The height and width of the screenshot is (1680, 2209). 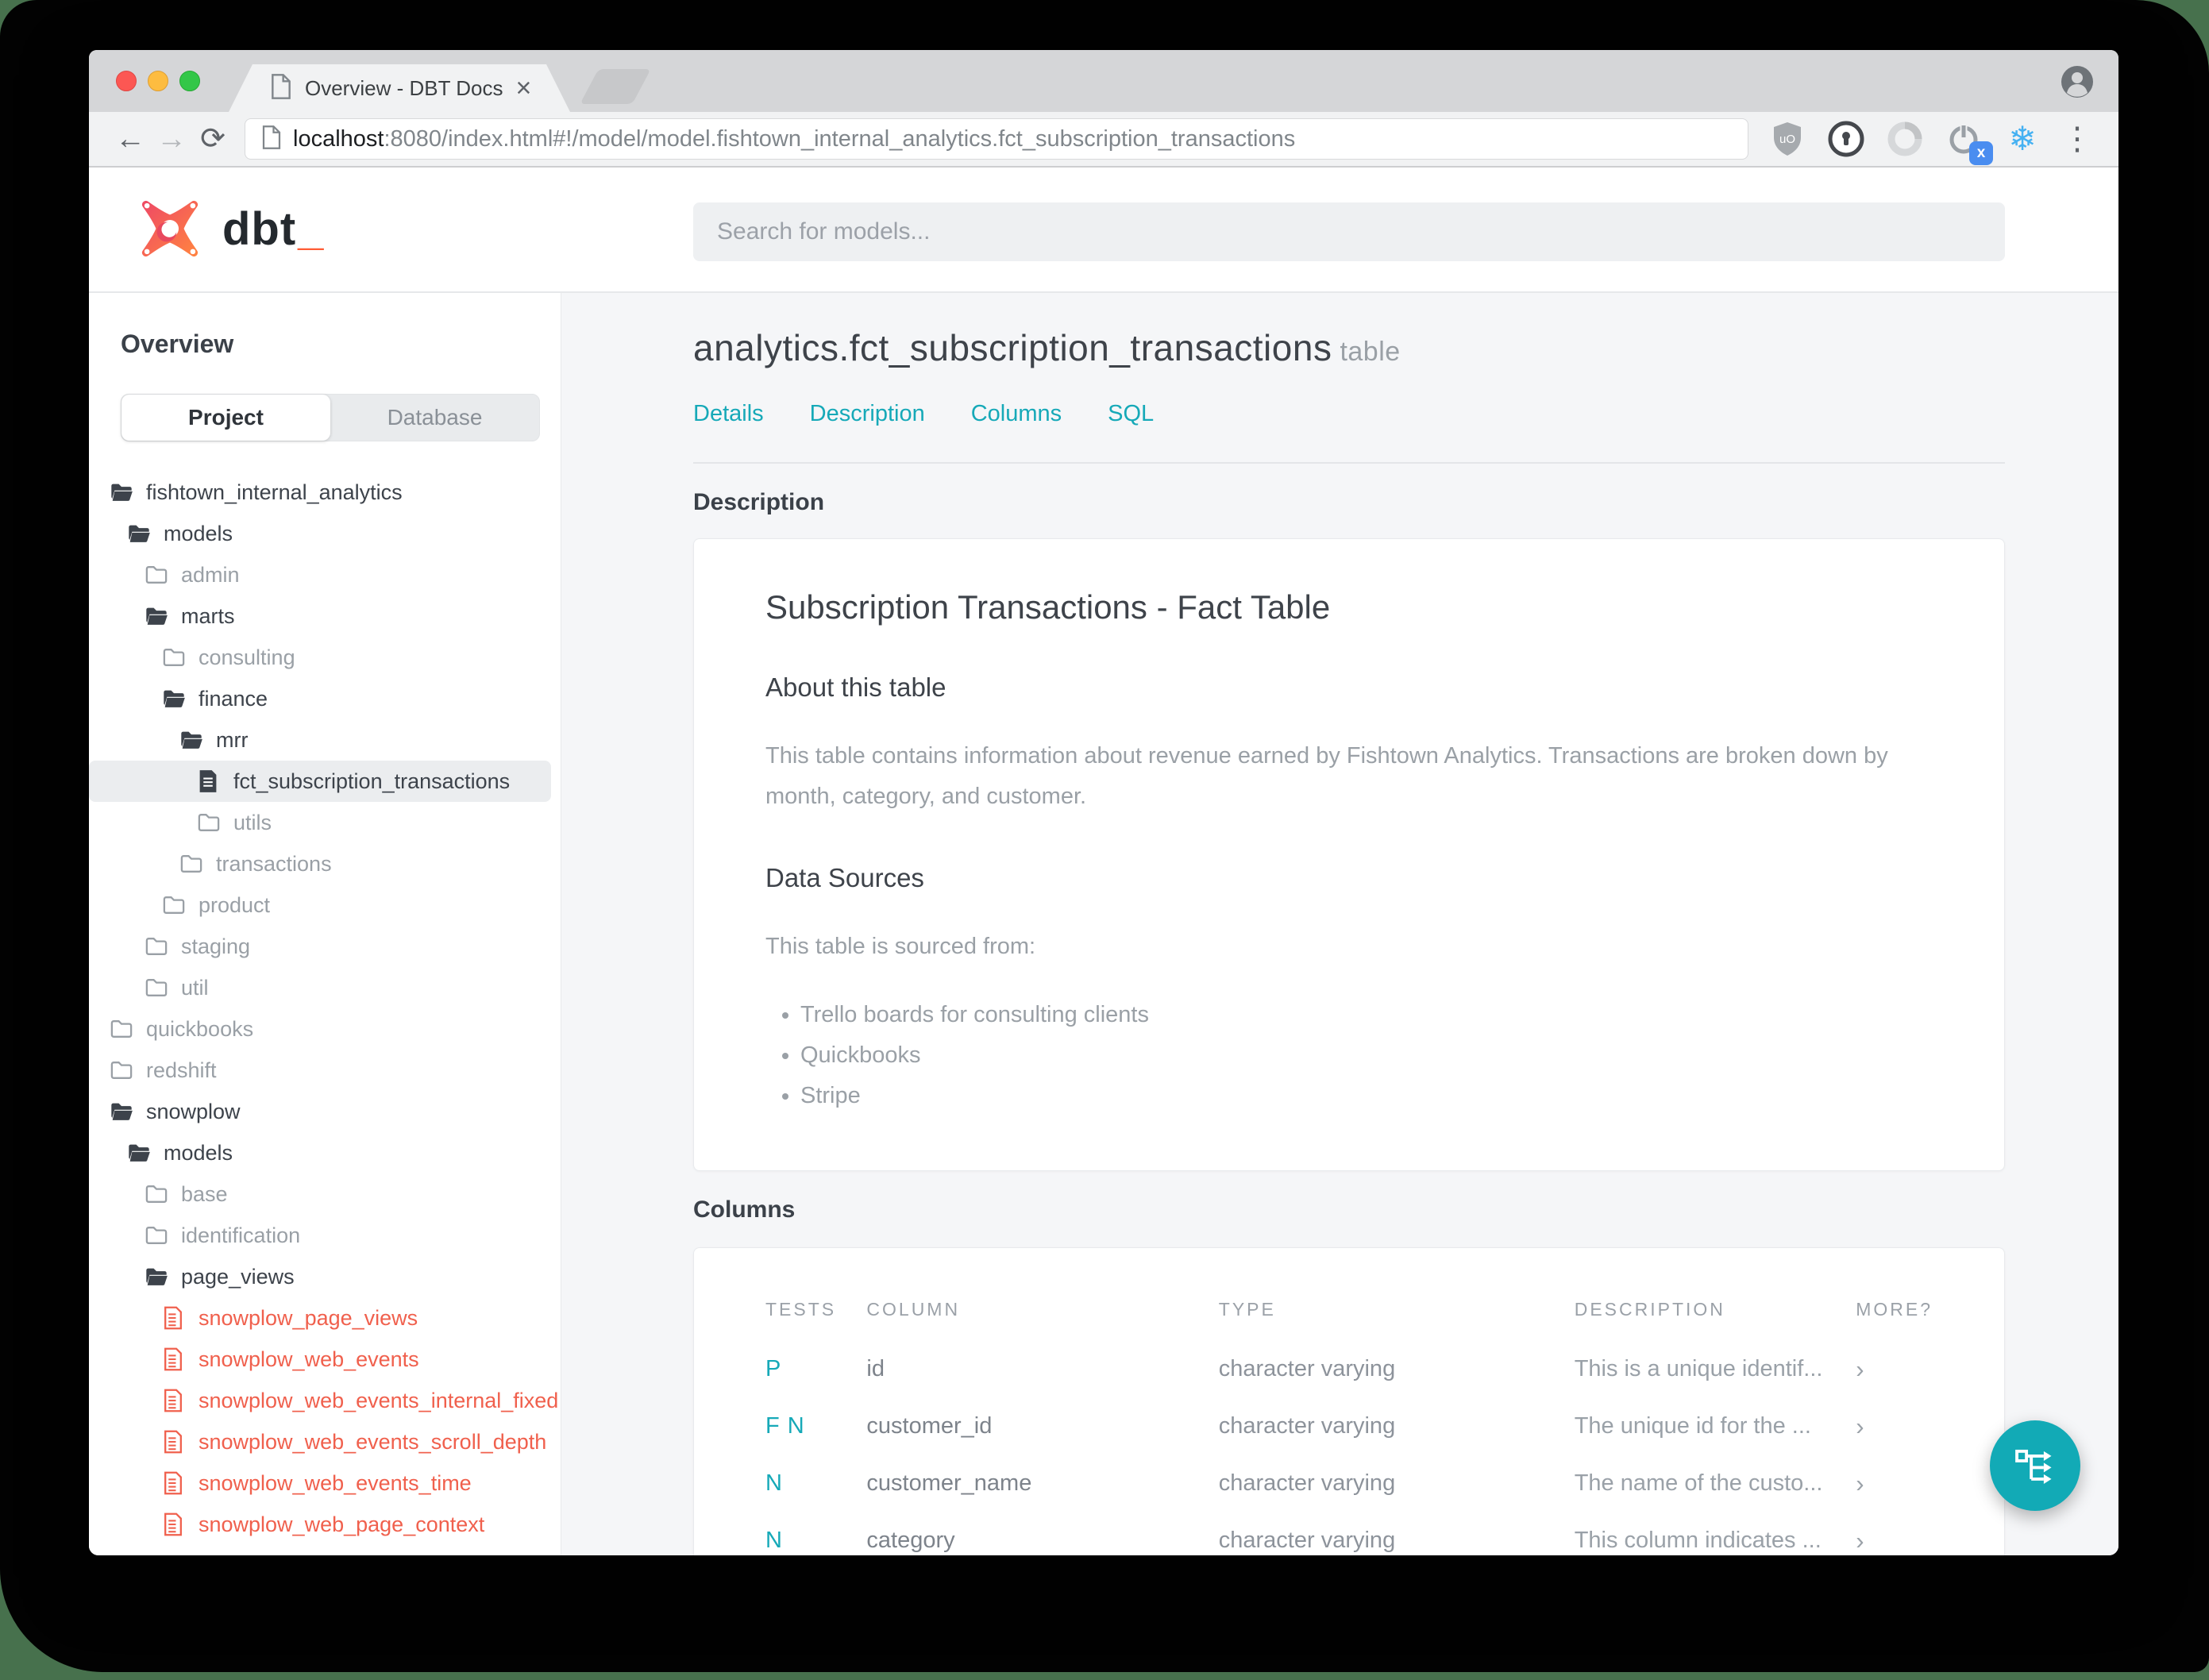 What do you see at coordinates (379, 1400) in the screenshot?
I see `tree-item-label: snowplow_web_events_internal_fixed` at bounding box center [379, 1400].